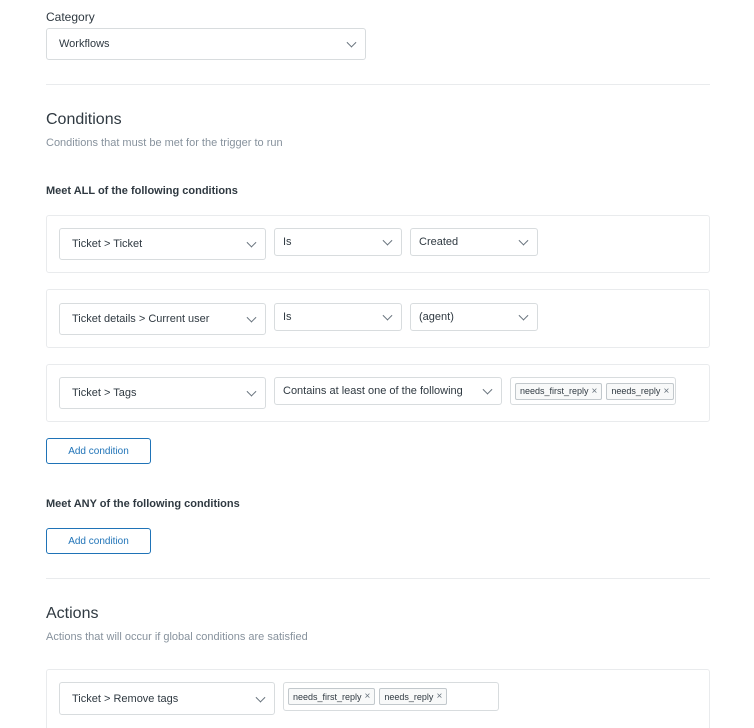 This screenshot has height=728, width=754. I want to click on condition-operator-value: Contains at least one of the following, so click(373, 391).